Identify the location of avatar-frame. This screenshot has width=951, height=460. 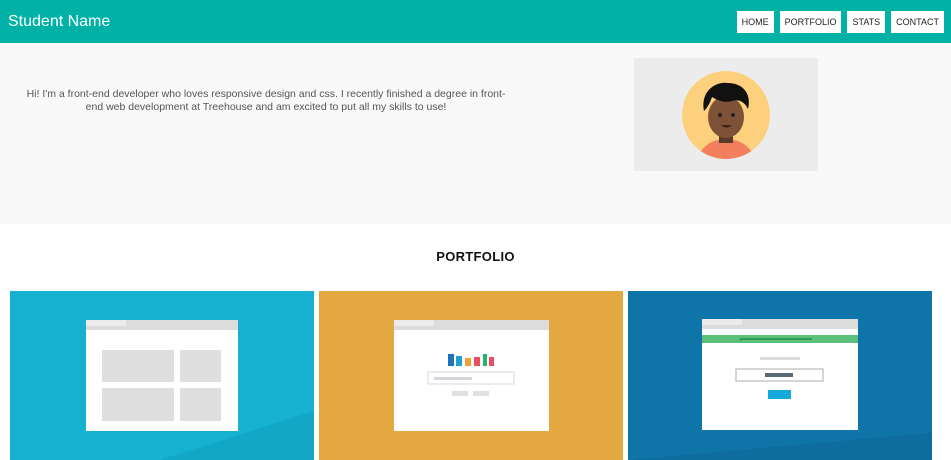
(726, 114).